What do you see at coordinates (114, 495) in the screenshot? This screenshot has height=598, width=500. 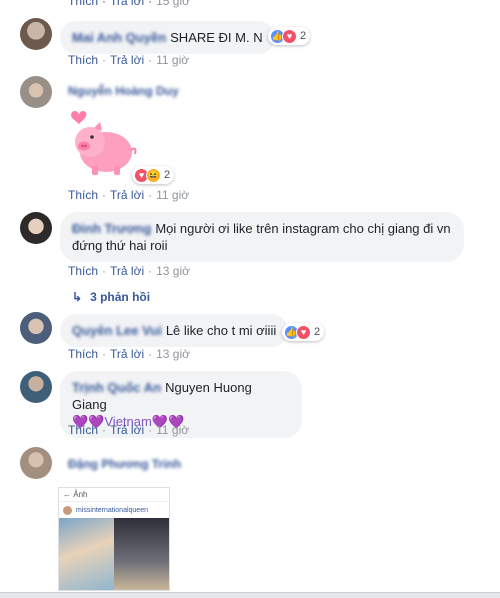 I see `attachment-header: ← Ảnh` at bounding box center [114, 495].